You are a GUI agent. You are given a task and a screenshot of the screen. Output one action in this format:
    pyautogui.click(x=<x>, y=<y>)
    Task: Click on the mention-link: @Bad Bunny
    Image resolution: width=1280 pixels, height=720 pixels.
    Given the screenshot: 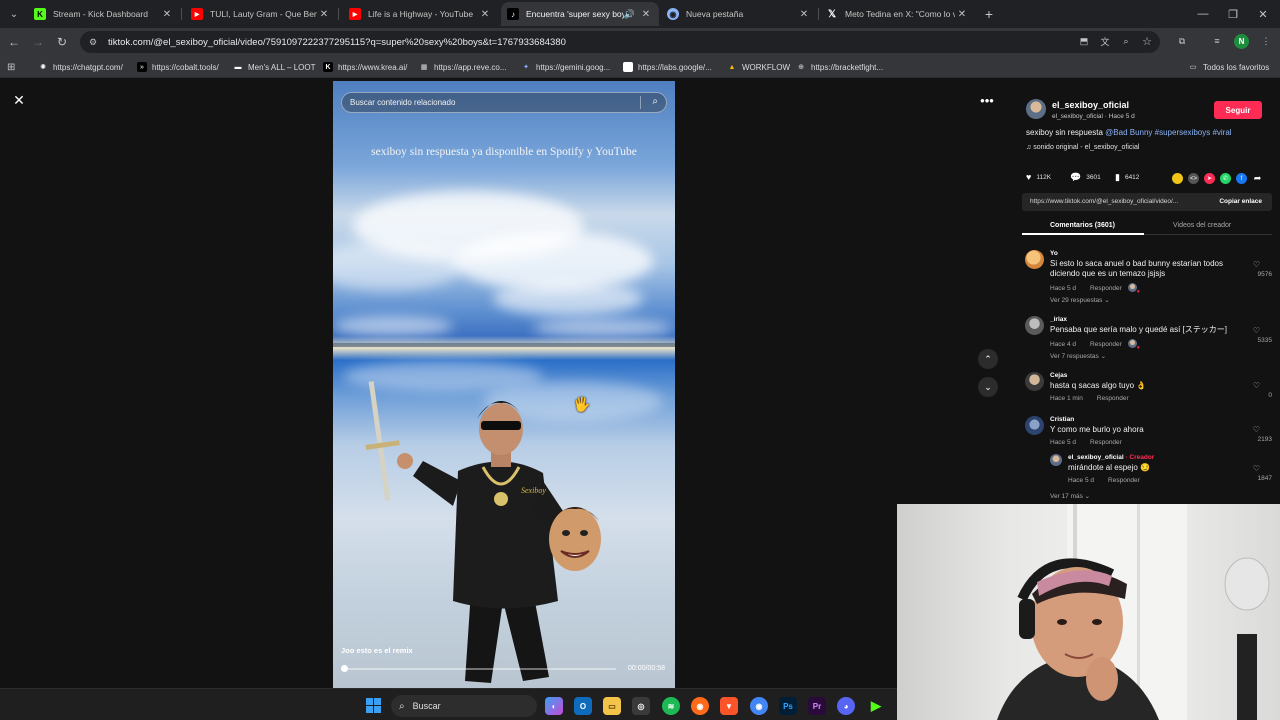 What is the action you would take?
    pyautogui.click(x=1128, y=132)
    